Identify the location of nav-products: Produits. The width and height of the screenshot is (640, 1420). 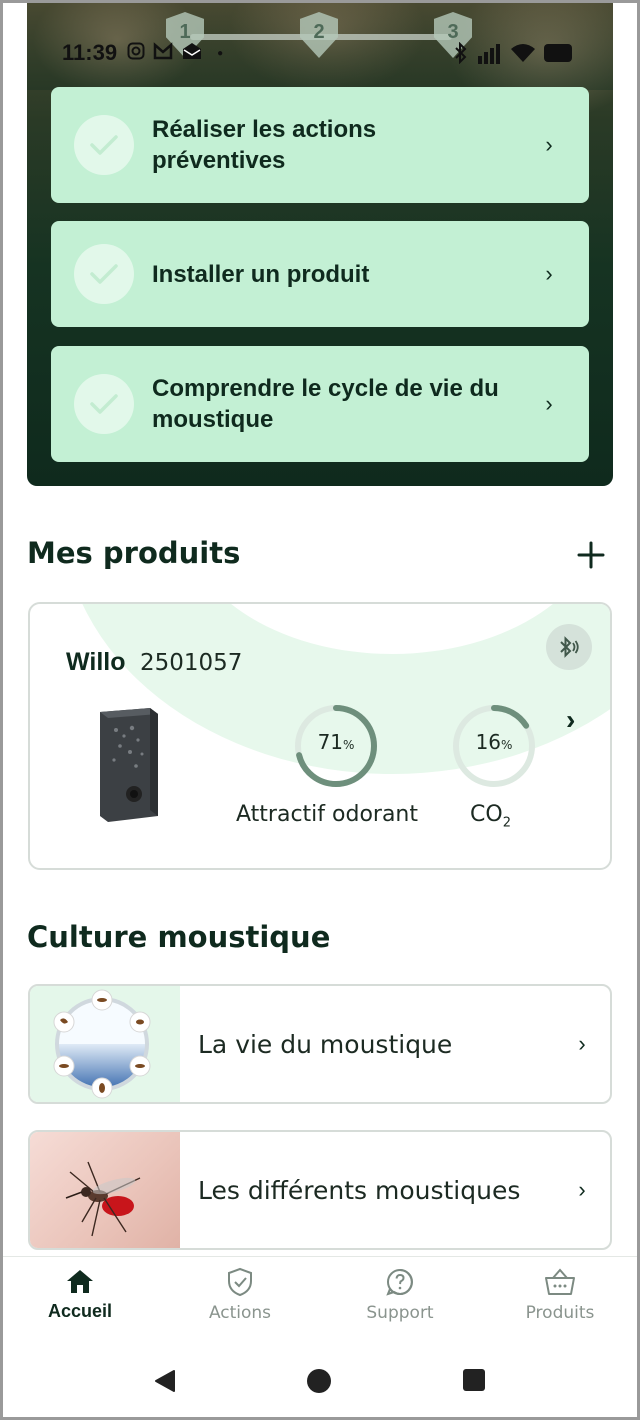
(560, 1299).